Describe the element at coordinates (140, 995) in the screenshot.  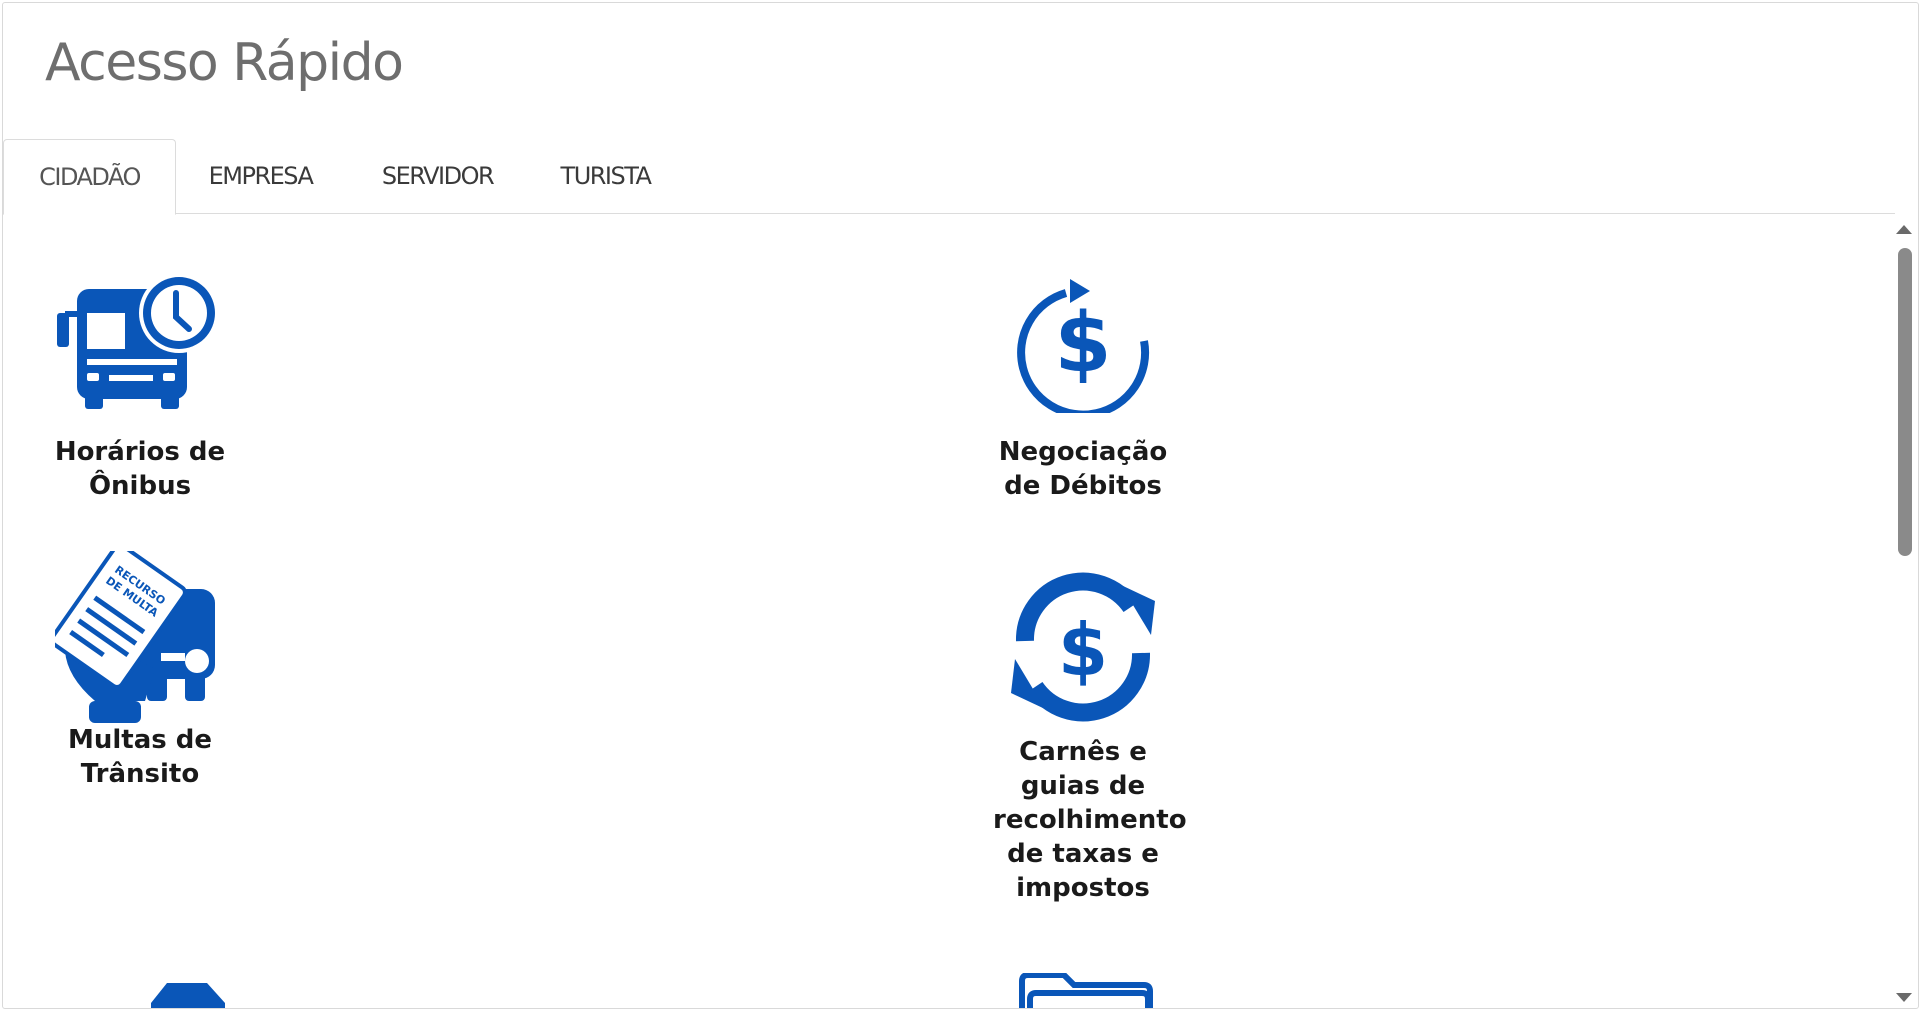
I see `tile-partial-building` at that location.